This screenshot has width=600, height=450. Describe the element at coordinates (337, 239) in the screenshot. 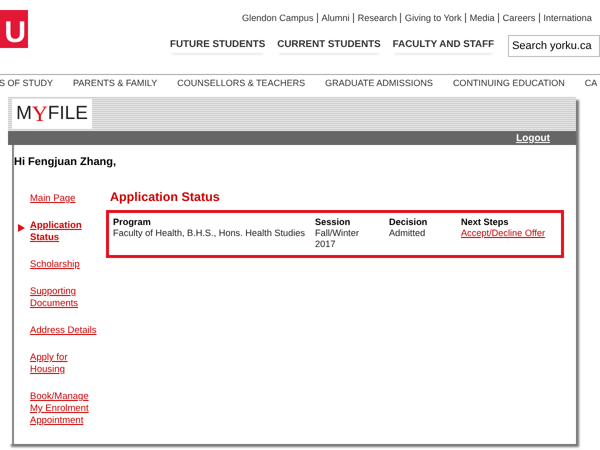

I see `table-cell-text: Fall/Winter 2017` at that location.